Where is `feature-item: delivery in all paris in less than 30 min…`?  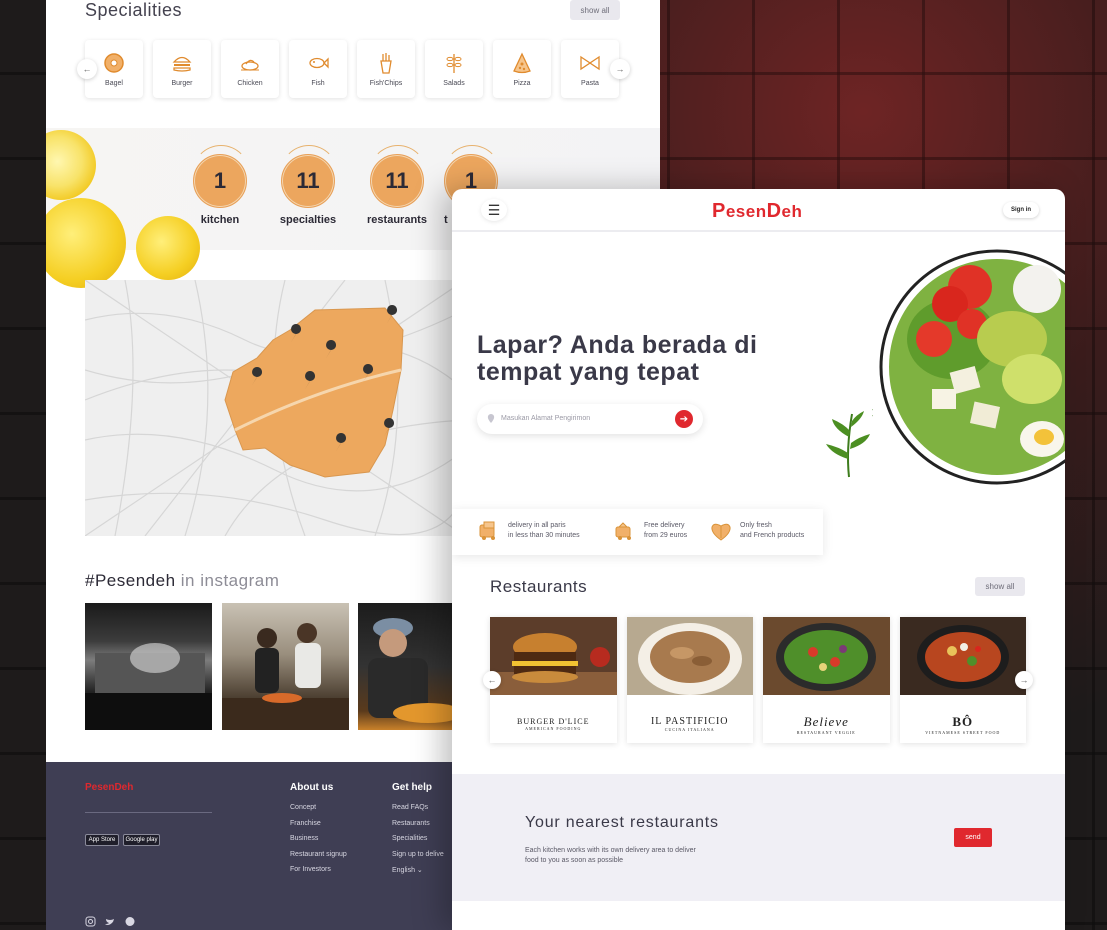 feature-item: delivery in all paris in less than 30 min… is located at coordinates (529, 531).